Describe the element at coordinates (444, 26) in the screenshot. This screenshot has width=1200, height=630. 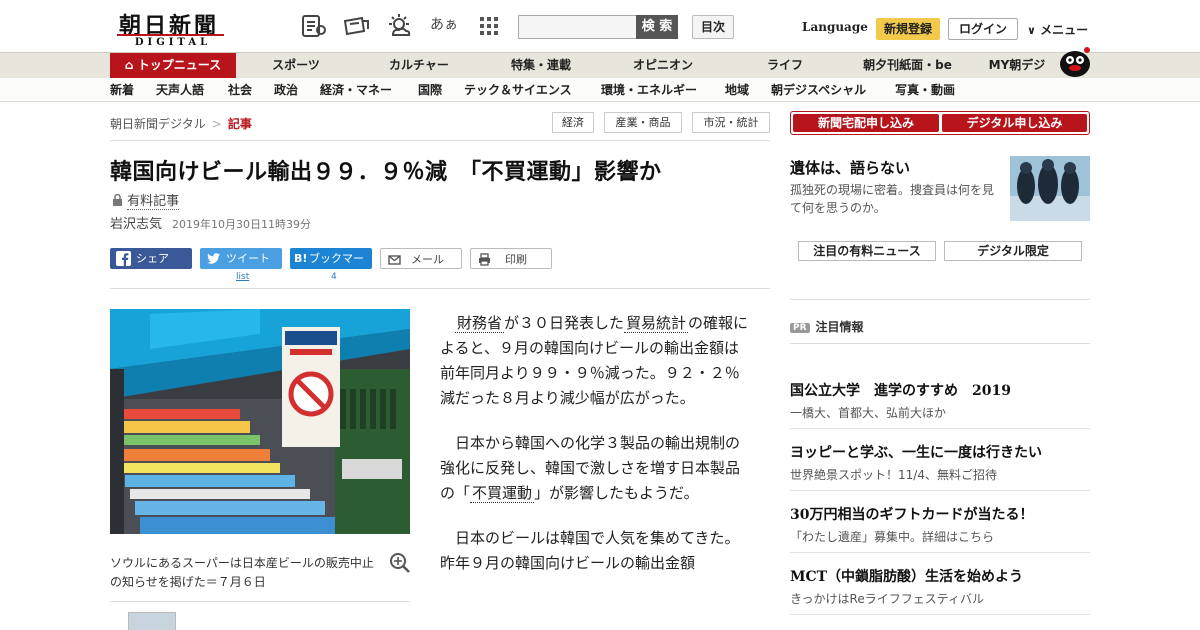
I see `font-size-icon: あぁ` at that location.